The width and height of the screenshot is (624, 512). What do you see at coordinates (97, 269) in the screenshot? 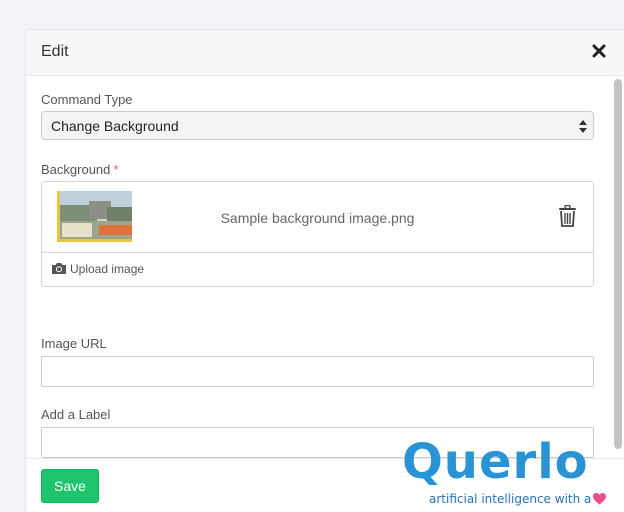
I see `upload-image-button: Upload image` at bounding box center [97, 269].